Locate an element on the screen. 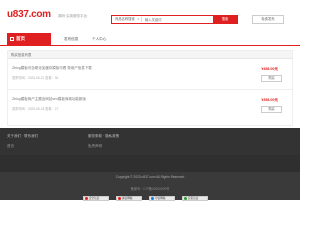 The width and height of the screenshot is (320, 240). item-meta: 发布时间：2023-05-18 查看：27 is located at coordinates (35, 109).